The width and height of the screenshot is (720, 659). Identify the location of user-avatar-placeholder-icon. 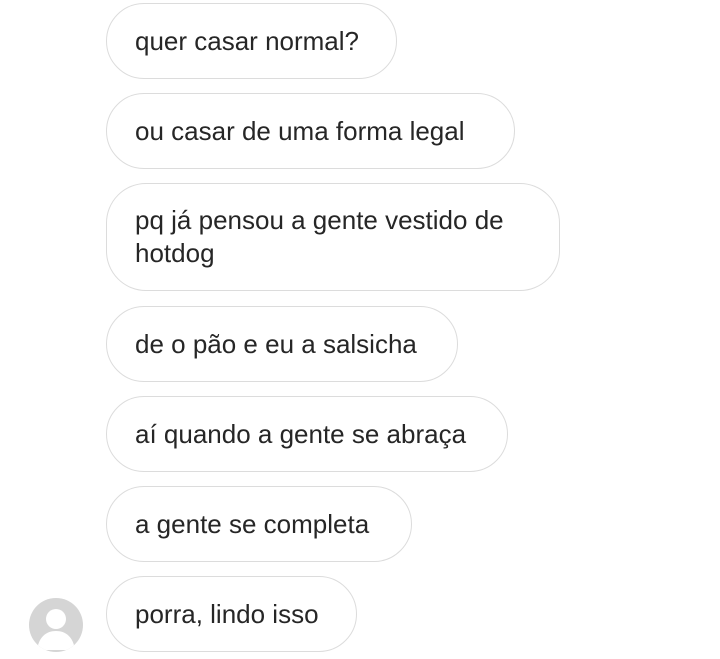
(56, 625).